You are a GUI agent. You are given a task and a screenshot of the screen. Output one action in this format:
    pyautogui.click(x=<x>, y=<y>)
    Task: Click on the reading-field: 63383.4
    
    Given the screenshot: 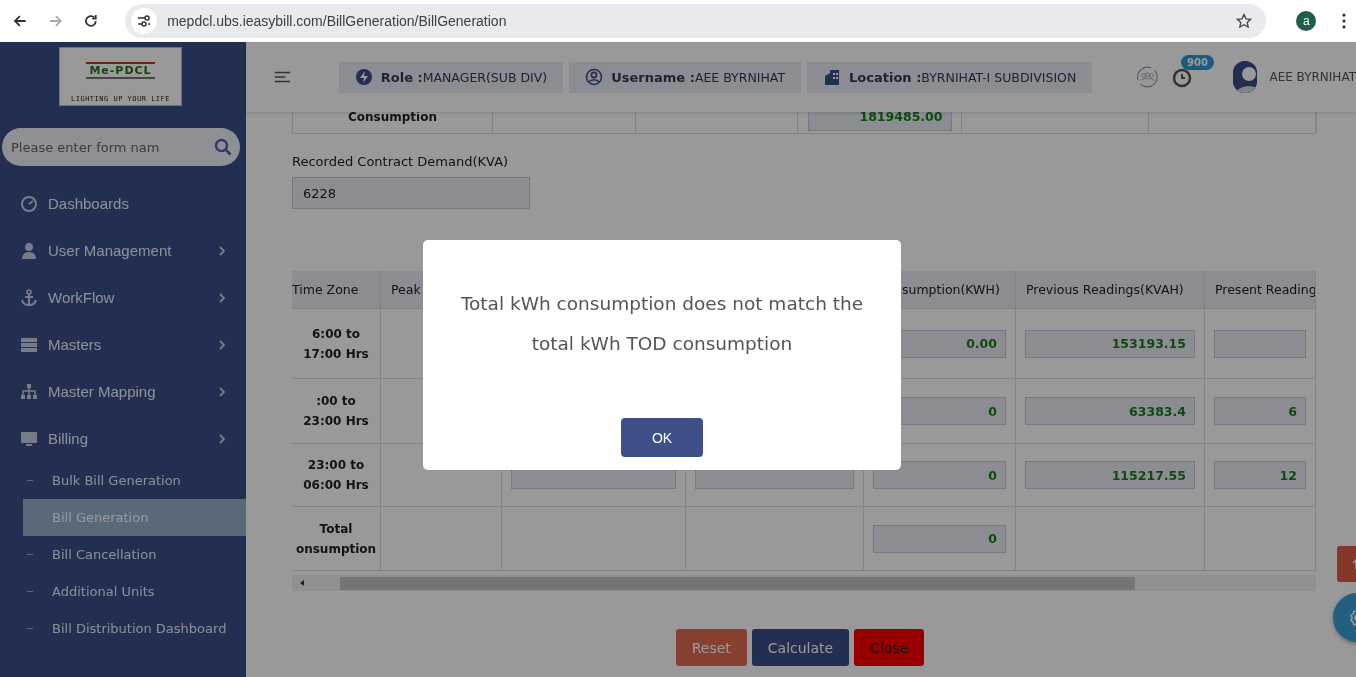 What is the action you would take?
    pyautogui.click(x=1110, y=411)
    